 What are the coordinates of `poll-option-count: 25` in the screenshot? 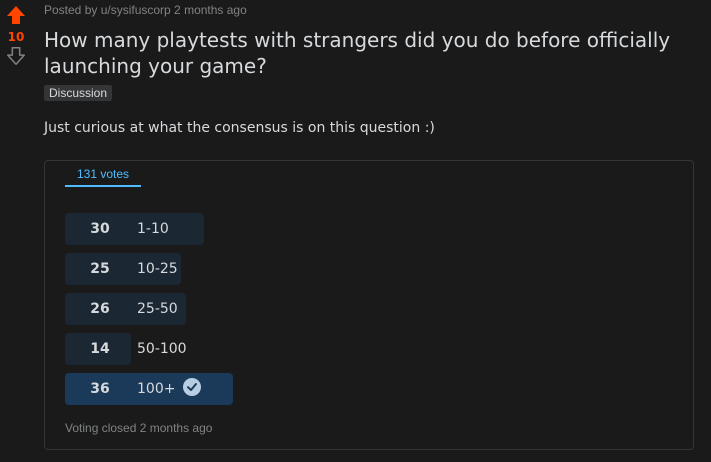 It's located at (100, 269).